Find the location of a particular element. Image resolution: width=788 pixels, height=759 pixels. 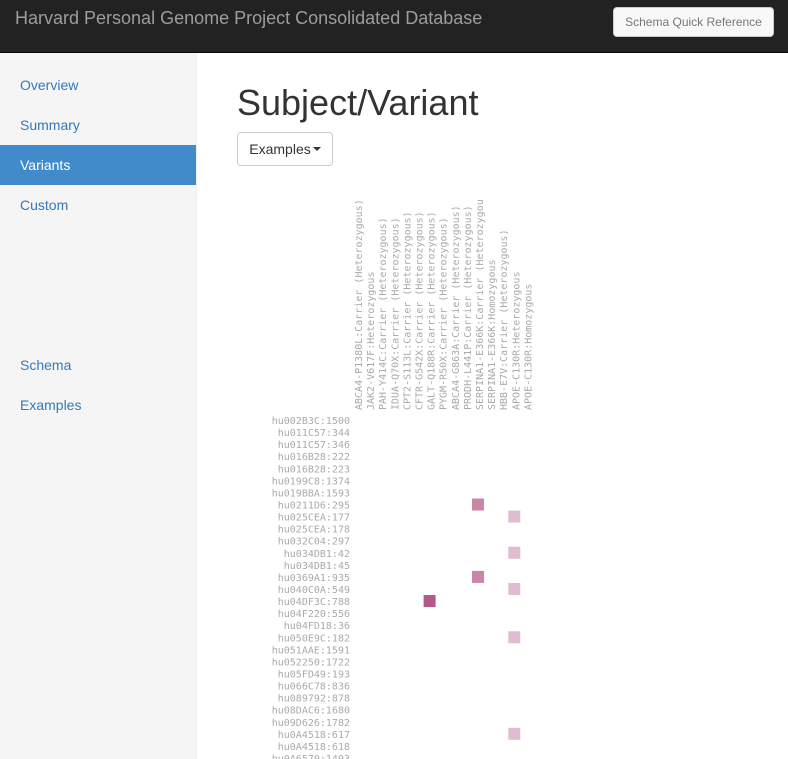

row-label: hu002B3C:1500 is located at coordinates (311, 421).